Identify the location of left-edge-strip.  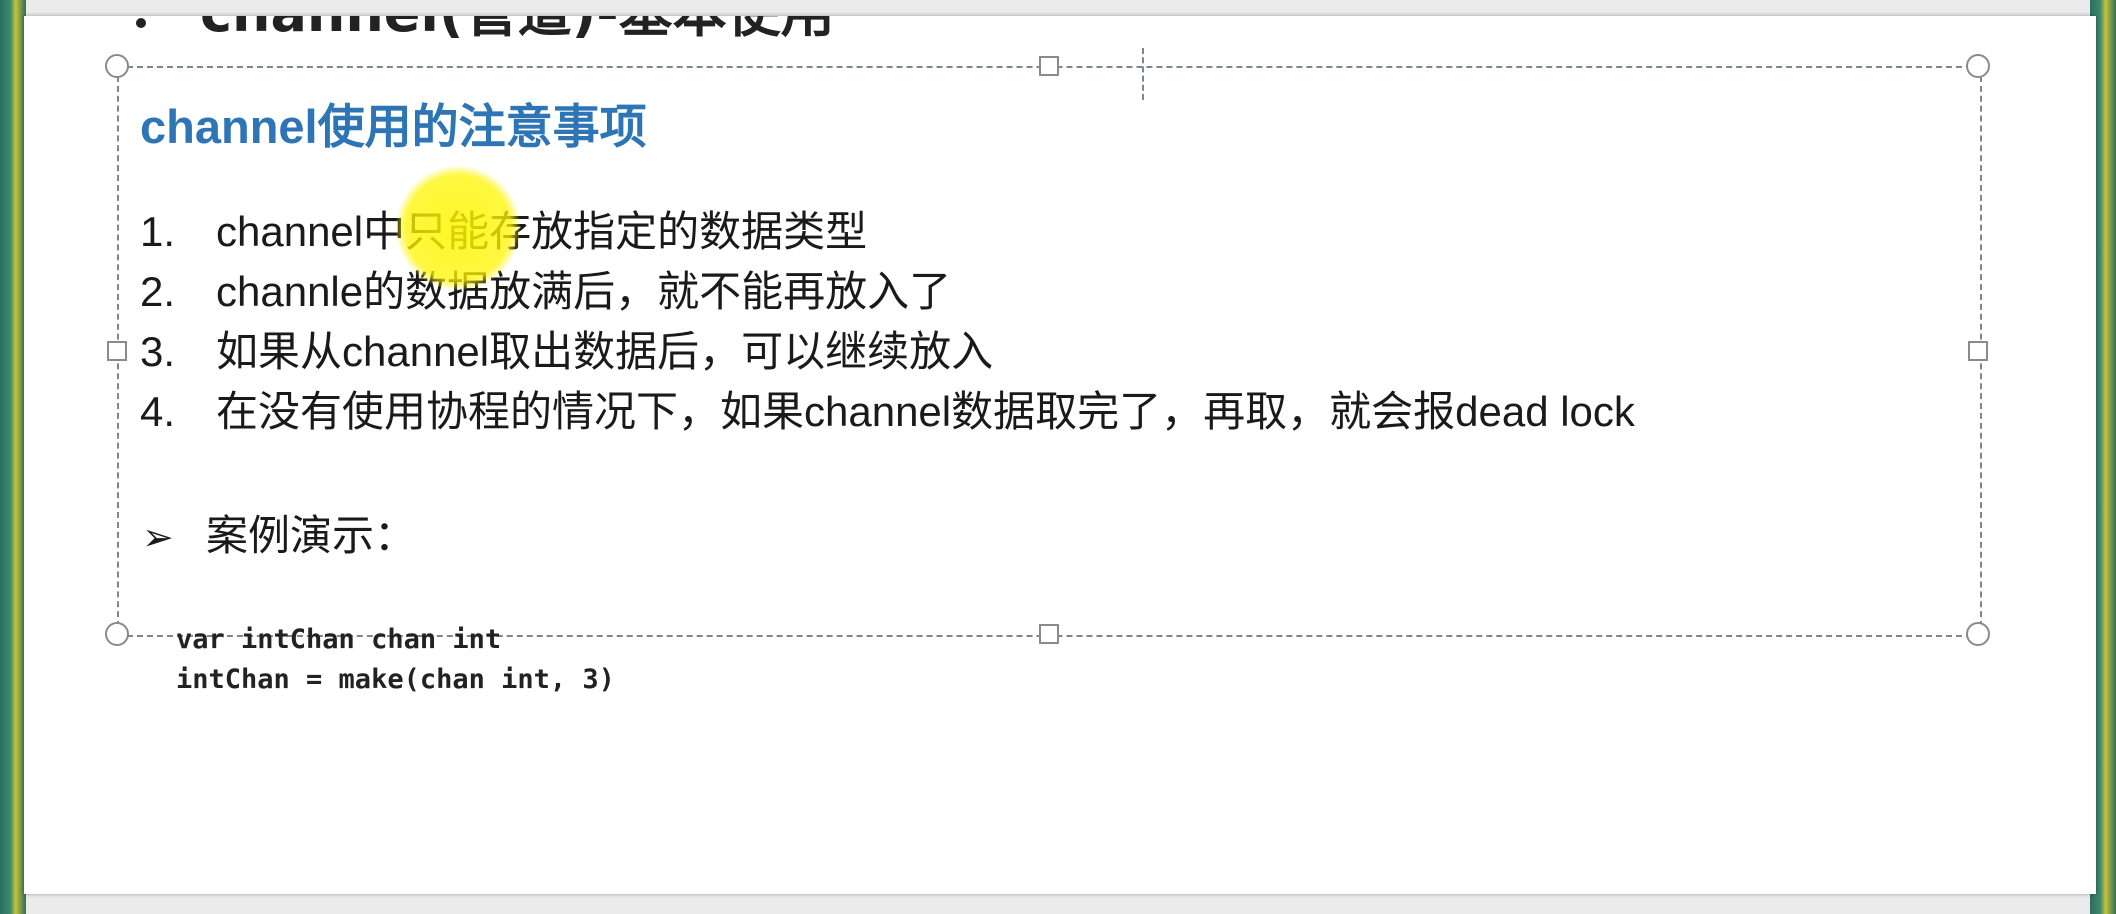
(13, 457).